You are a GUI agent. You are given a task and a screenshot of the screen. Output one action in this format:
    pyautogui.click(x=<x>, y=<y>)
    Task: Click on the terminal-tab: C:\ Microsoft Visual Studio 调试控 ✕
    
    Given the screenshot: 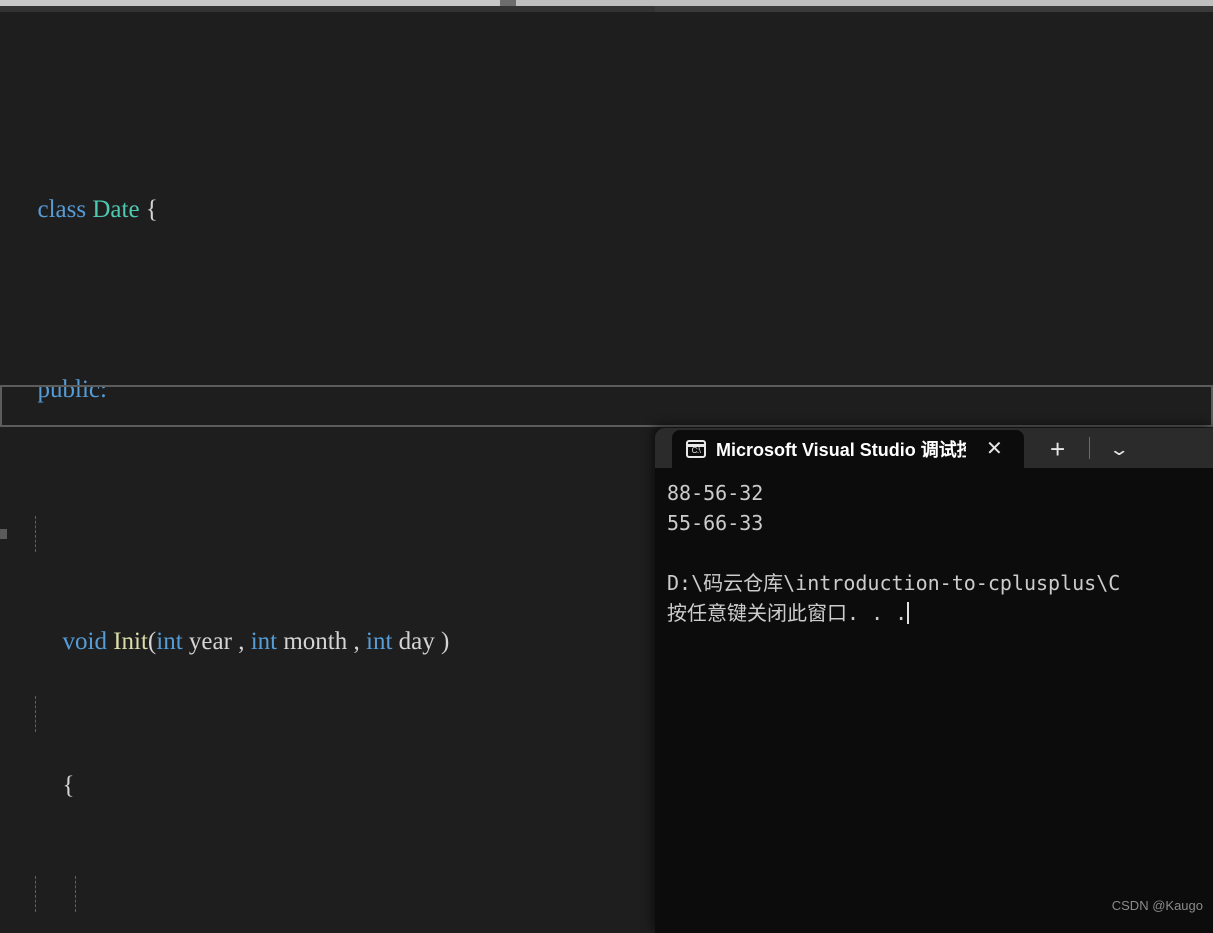 What is the action you would take?
    pyautogui.click(x=848, y=449)
    